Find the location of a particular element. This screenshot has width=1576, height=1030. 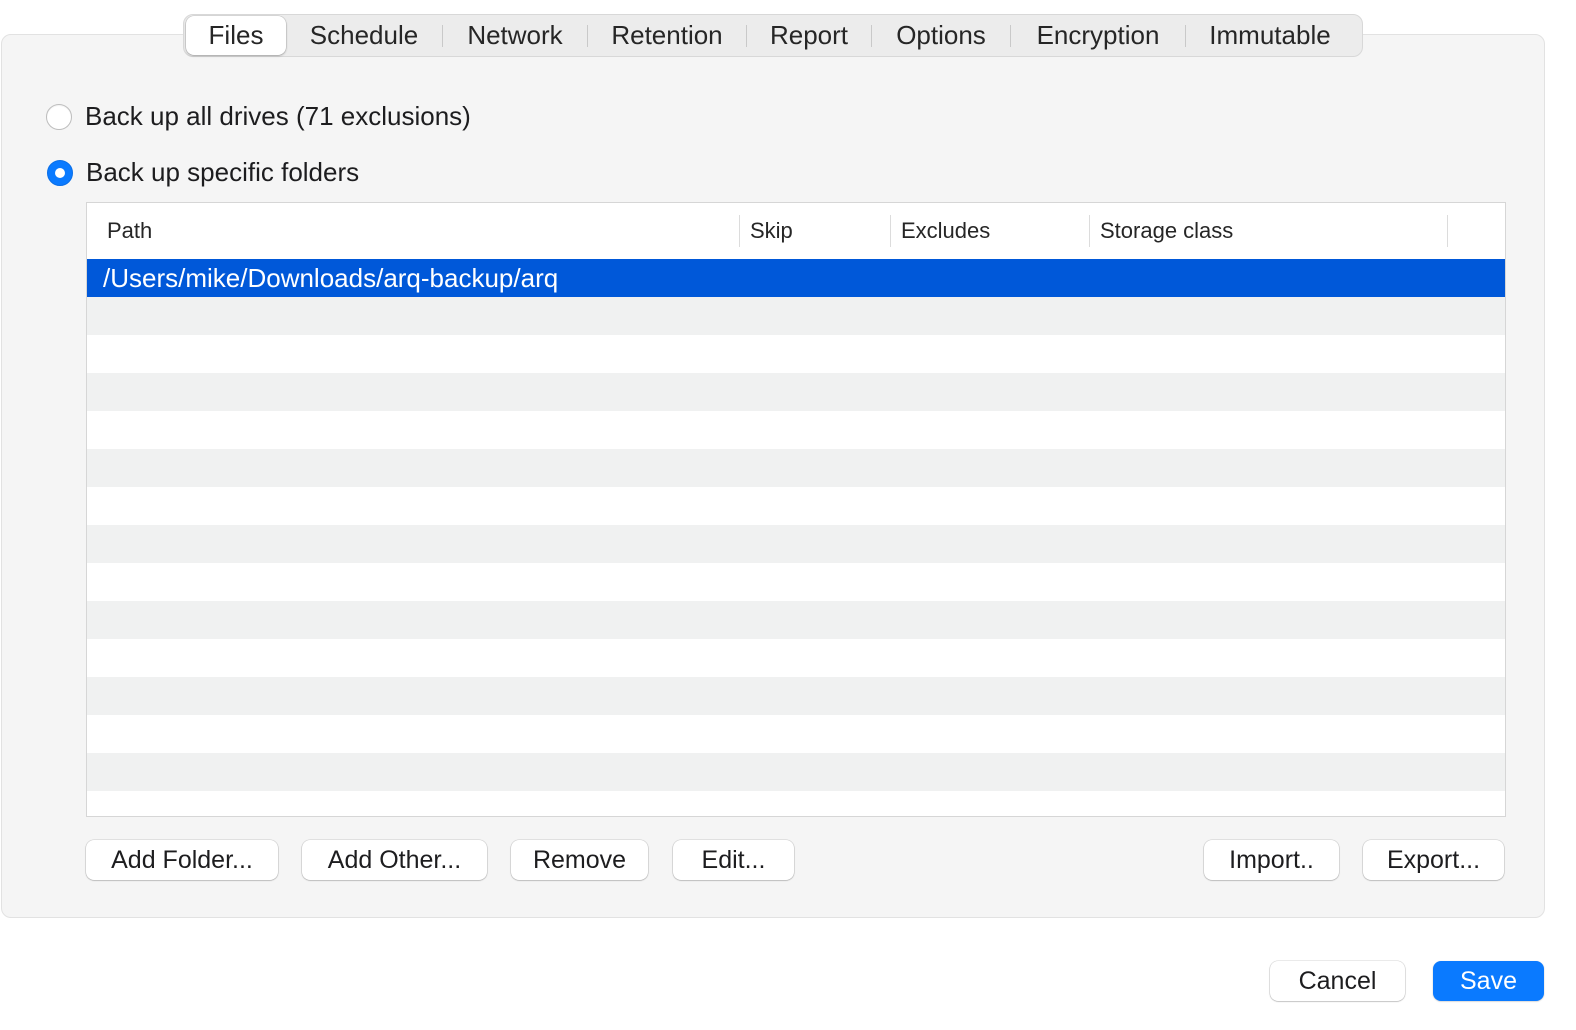

backup-specific-folders-label: Back up specific folders is located at coordinates (223, 172).